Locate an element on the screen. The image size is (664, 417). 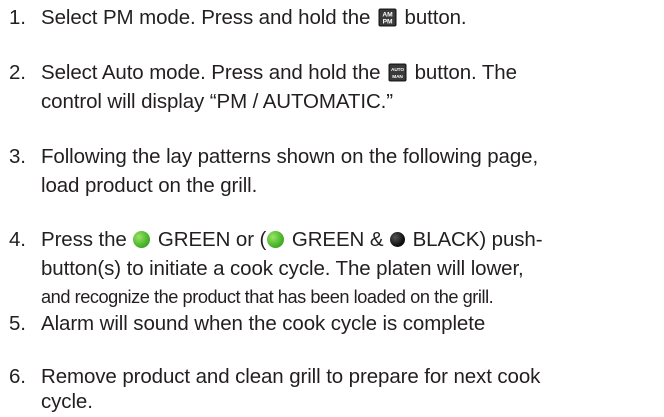
am-pm-button-icon: AM PM is located at coordinates (387, 17).